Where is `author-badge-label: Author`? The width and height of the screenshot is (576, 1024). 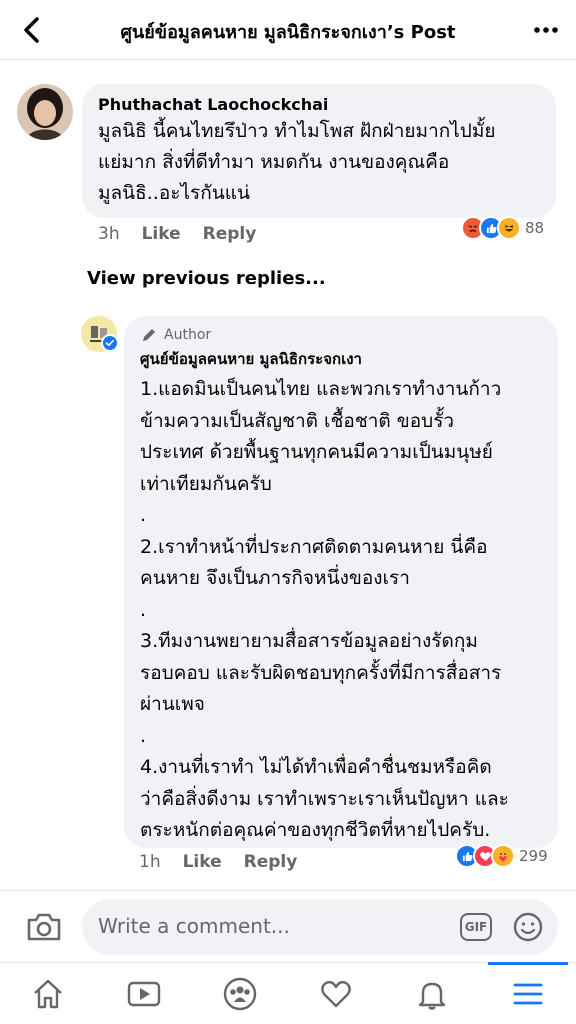
author-badge-label: Author is located at coordinates (188, 335).